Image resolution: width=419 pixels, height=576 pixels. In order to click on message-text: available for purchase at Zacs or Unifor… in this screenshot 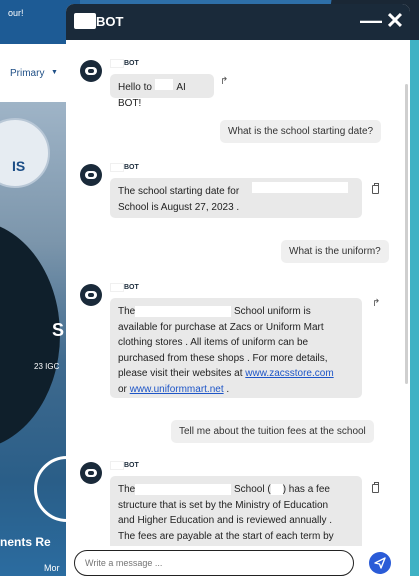, I will do `click(221, 327)`.